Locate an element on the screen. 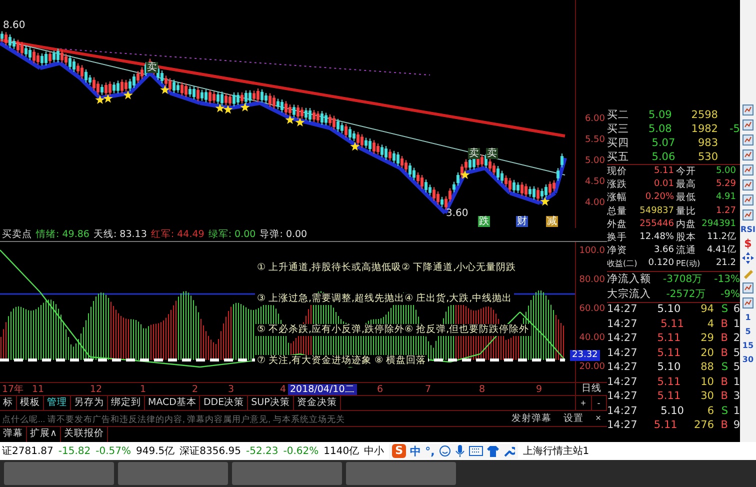 The height and width of the screenshot is (487, 756). quote-label: 换手 is located at coordinates (617, 237).